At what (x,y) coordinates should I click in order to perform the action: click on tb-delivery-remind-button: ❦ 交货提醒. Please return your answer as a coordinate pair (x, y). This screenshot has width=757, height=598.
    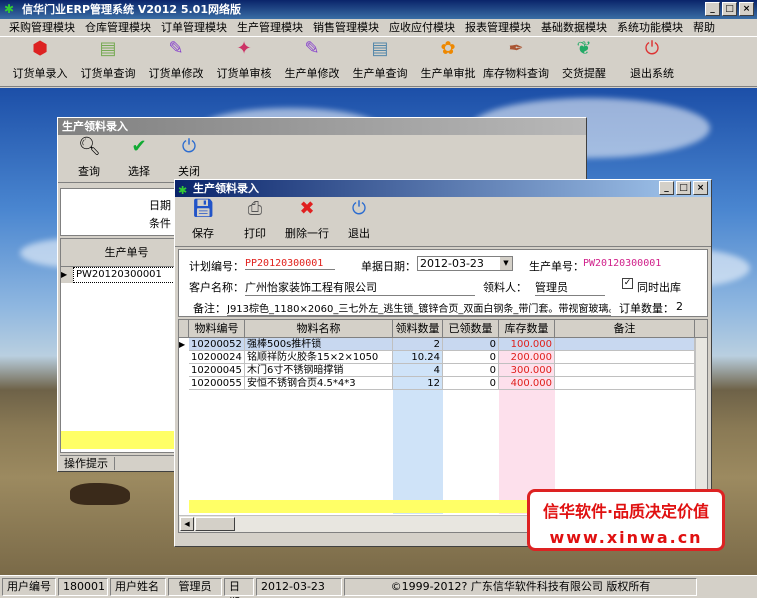
    Looking at the image, I should click on (584, 61).